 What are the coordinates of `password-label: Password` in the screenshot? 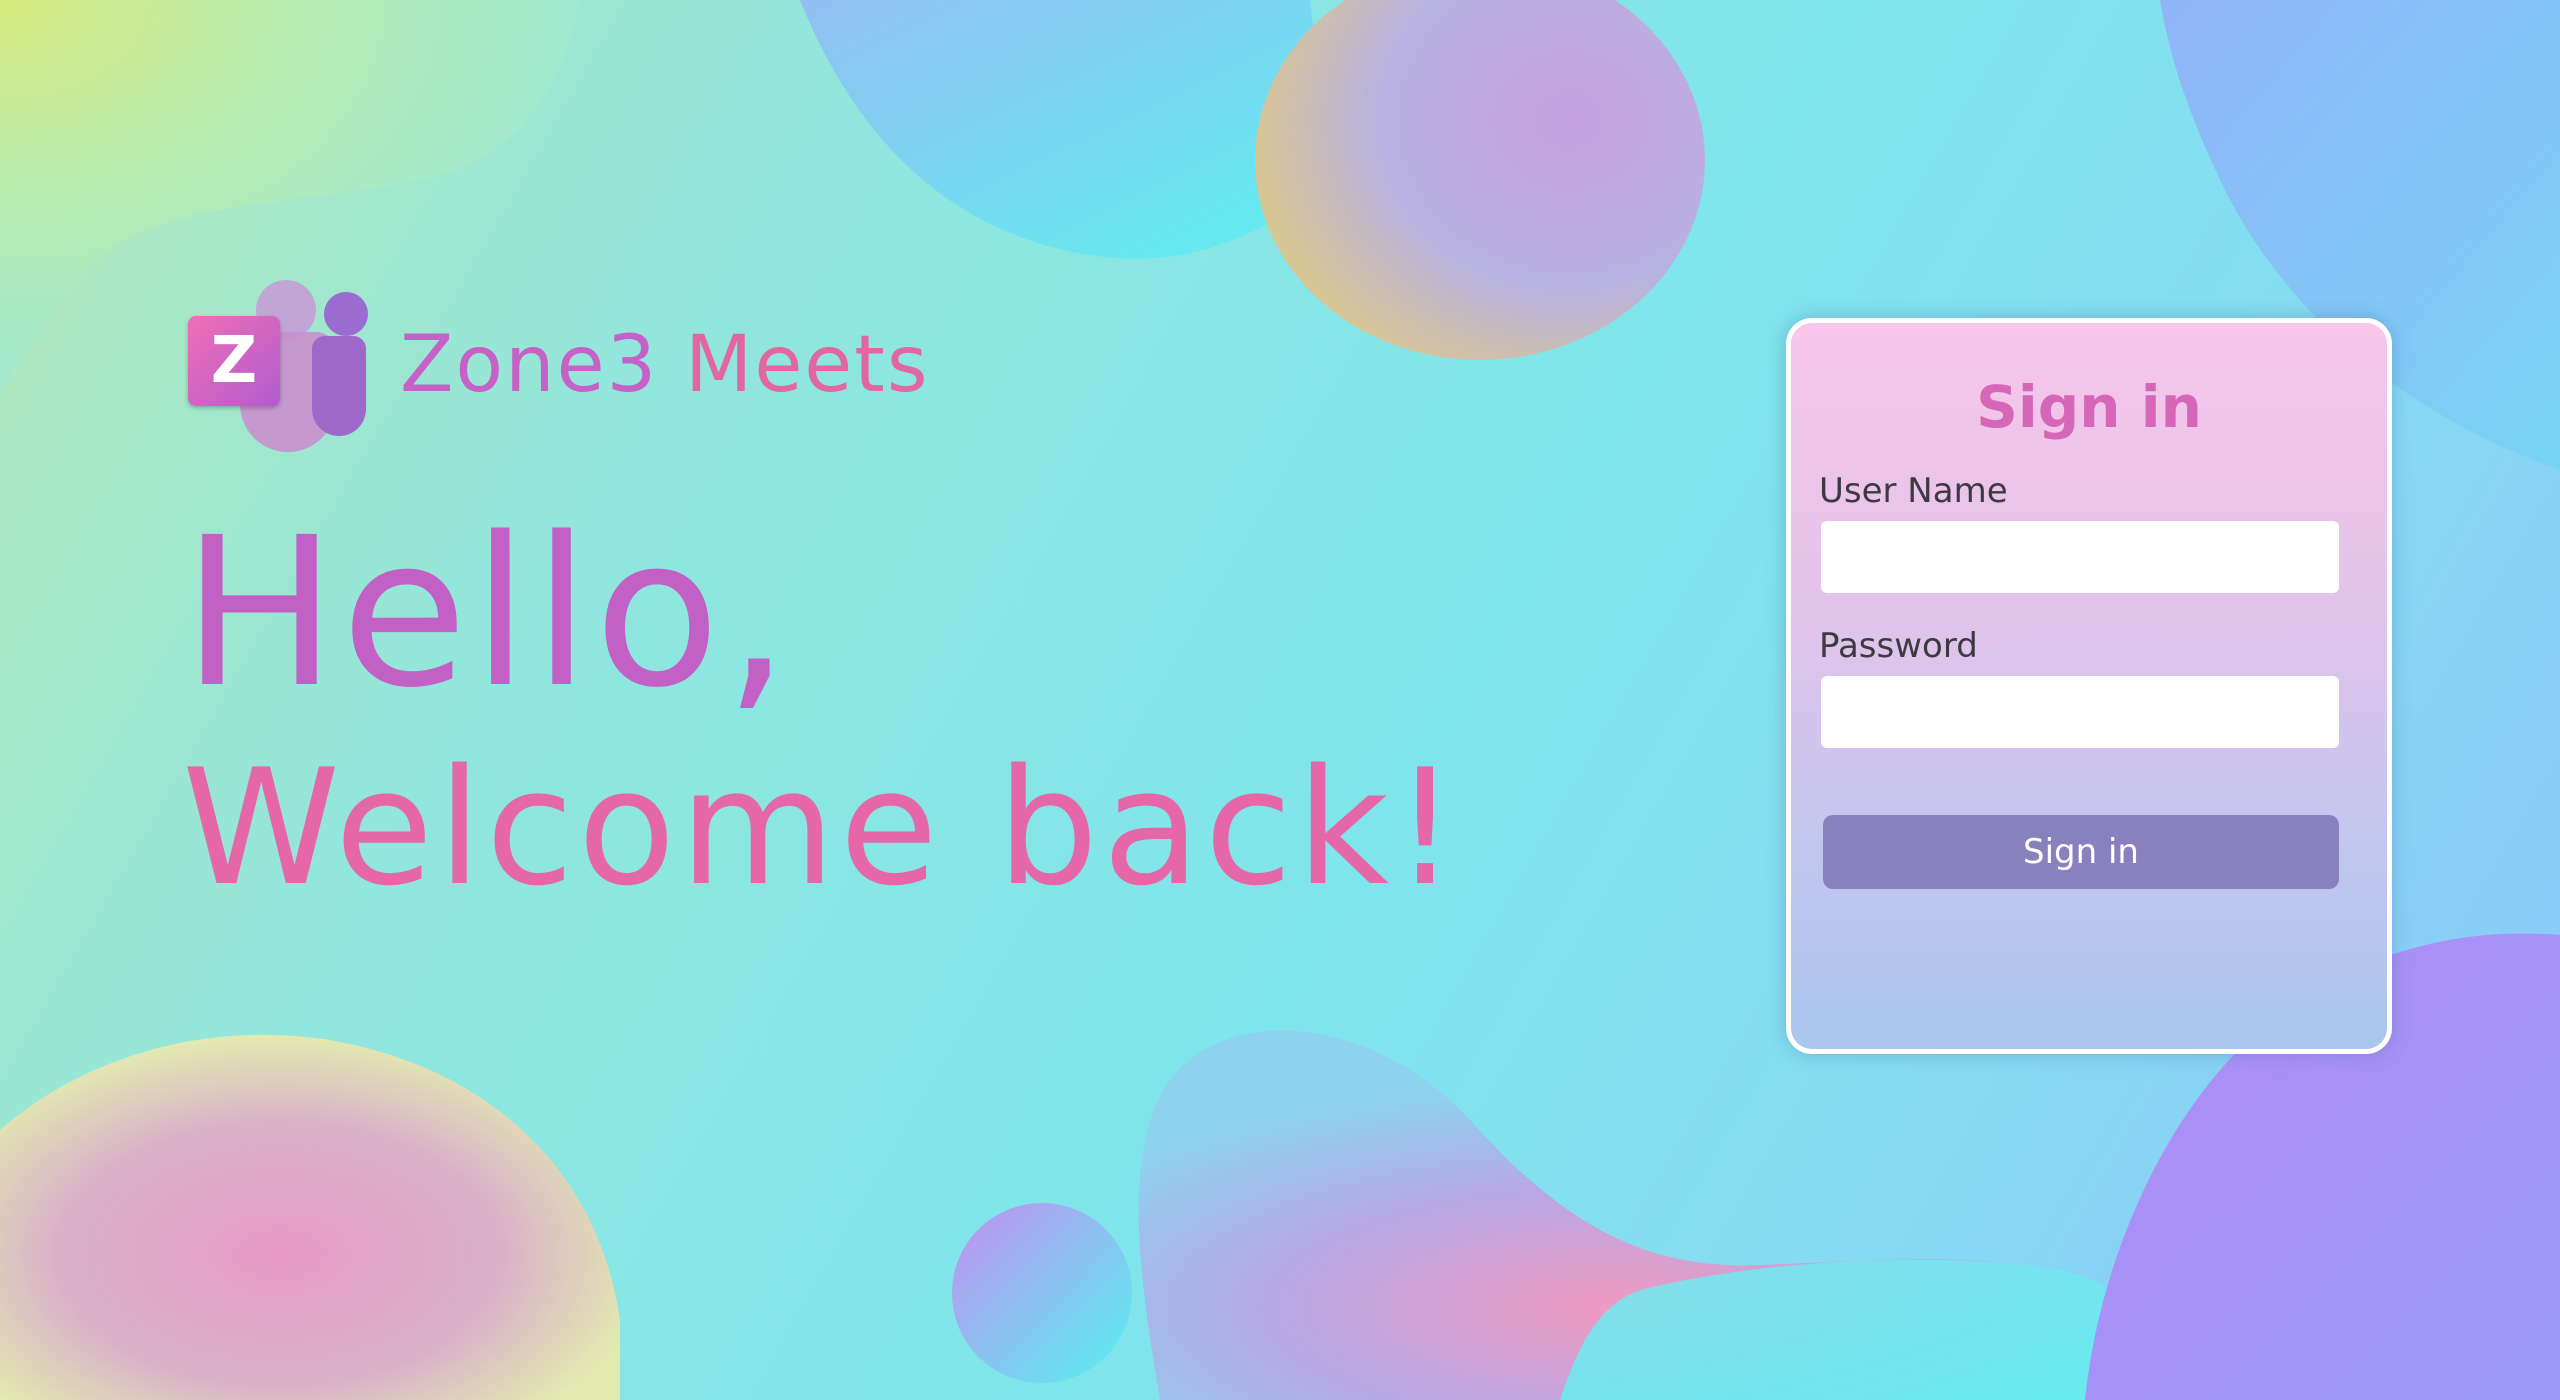 It's located at (1898, 646).